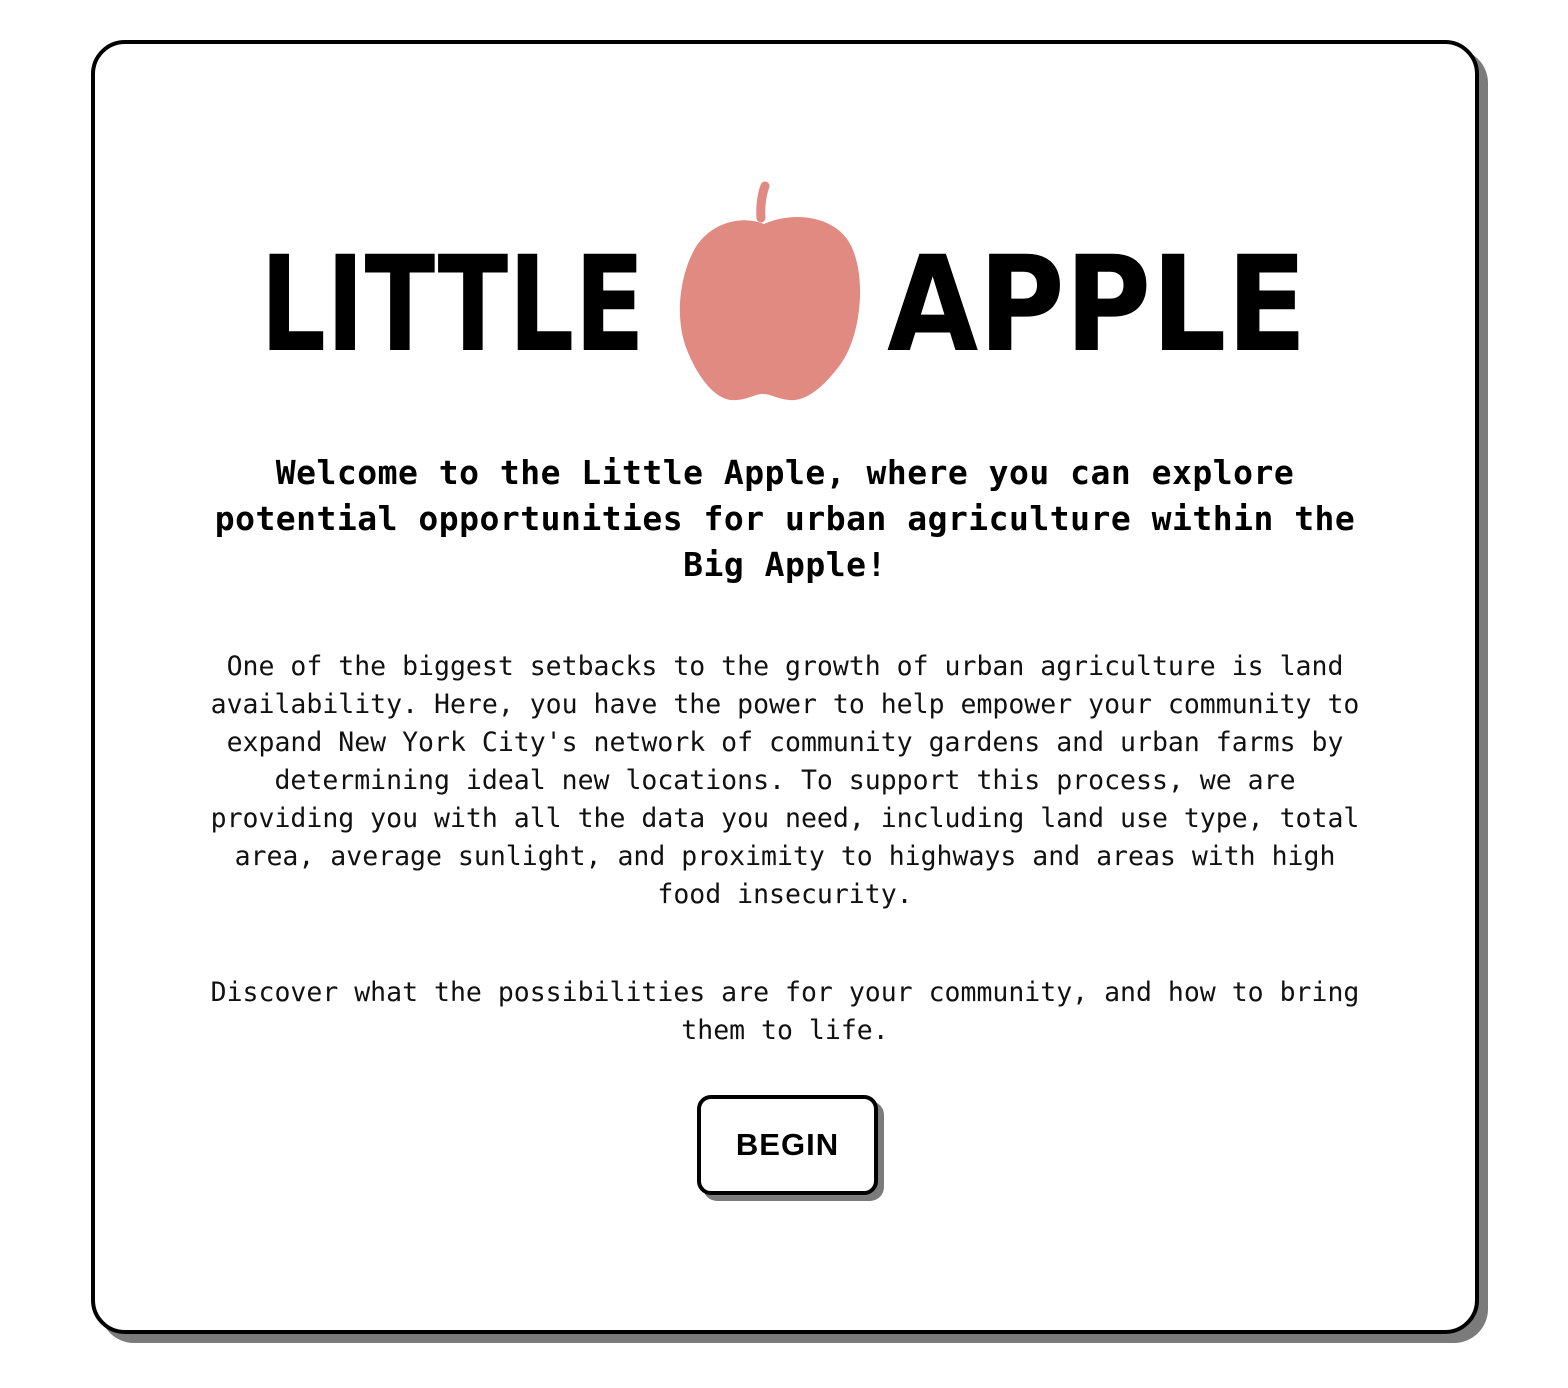 Image resolution: width=1568 pixels, height=1388 pixels. Describe the element at coordinates (770, 291) in the screenshot. I see `apple-icon` at that location.